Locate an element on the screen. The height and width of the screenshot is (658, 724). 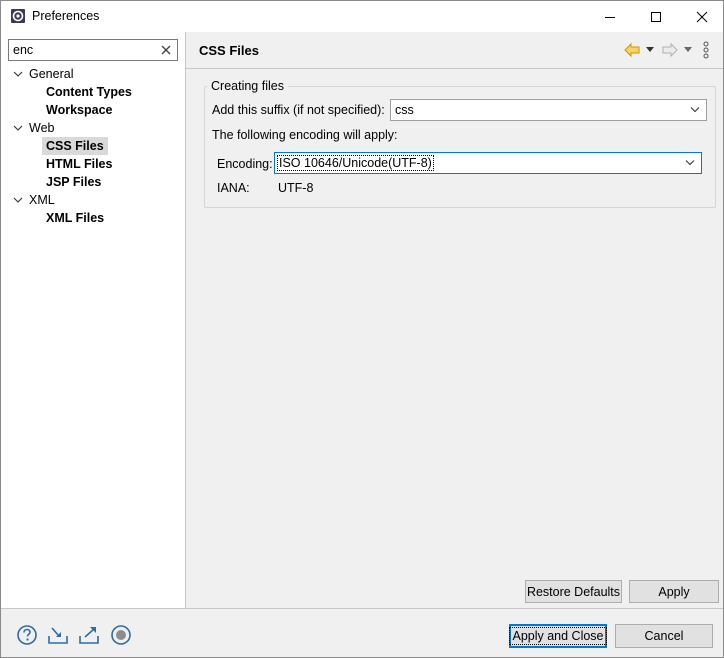
tree-item-html-files: HTML Files is located at coordinates (79, 164).